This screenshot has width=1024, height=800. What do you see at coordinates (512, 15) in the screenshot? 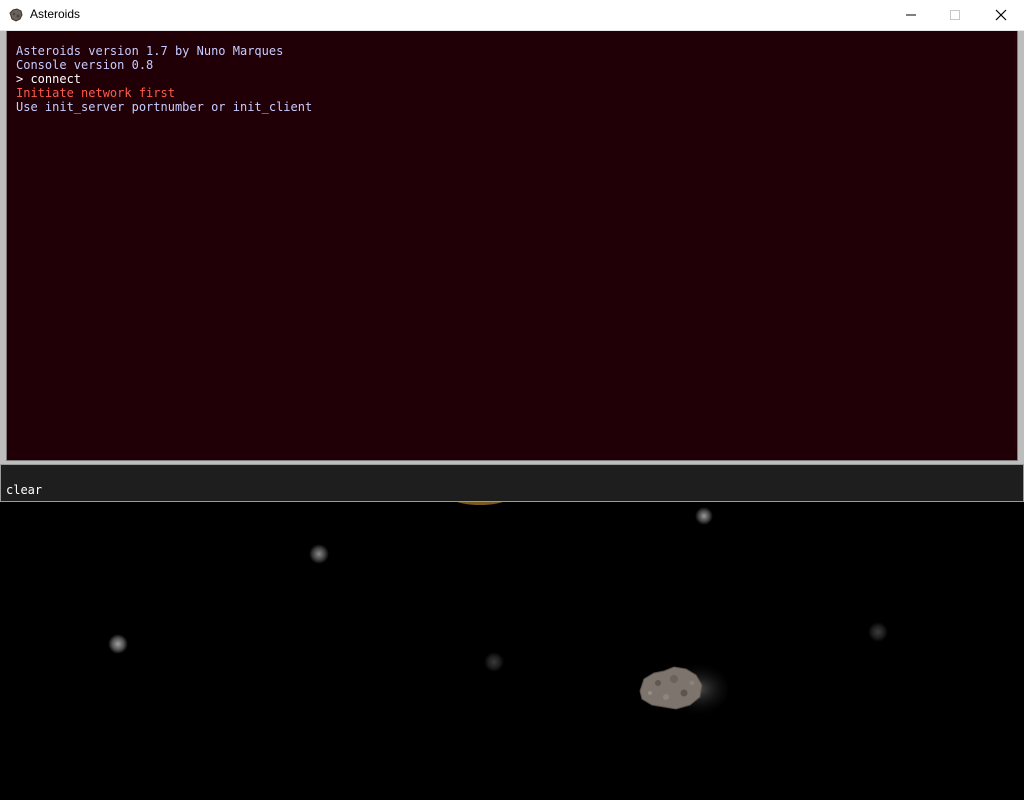
I see `title-bar: Asteroids` at bounding box center [512, 15].